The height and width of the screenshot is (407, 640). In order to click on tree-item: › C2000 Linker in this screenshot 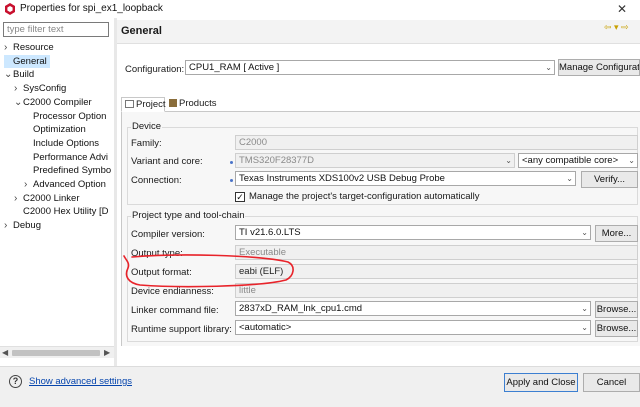, I will do `click(47, 198)`.